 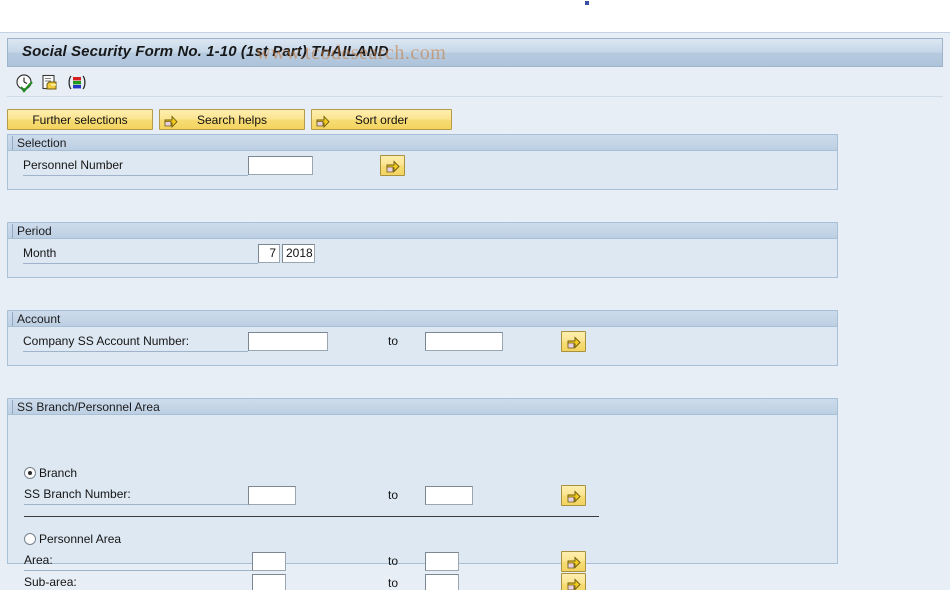 I want to click on company-ss-account-from-input, so click(x=288, y=341).